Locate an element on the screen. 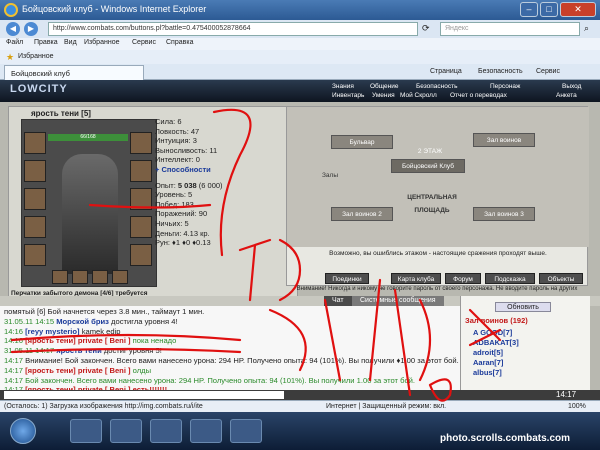  character-figure is located at coordinates (90, 214).